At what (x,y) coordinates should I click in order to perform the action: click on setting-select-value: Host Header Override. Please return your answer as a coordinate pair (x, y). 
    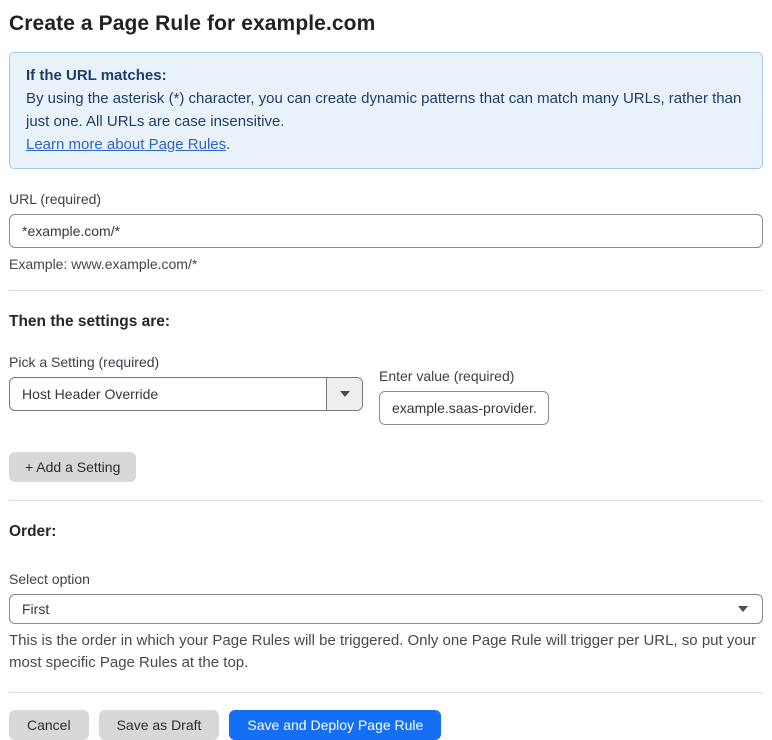
    Looking at the image, I should click on (90, 394).